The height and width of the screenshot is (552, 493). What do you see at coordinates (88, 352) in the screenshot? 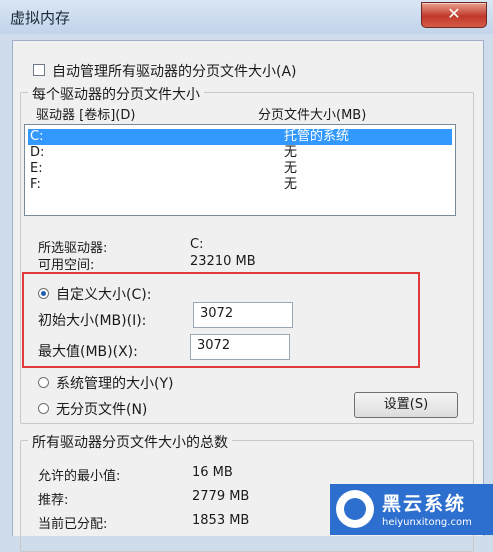
I see `max-size-label: 最大值(MB)(X):` at bounding box center [88, 352].